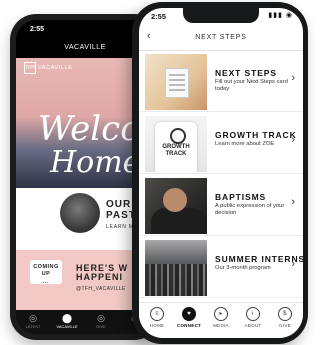  Describe the element at coordinates (176, 268) in the screenshot. I see `summer-interns-thumbnail` at that location.